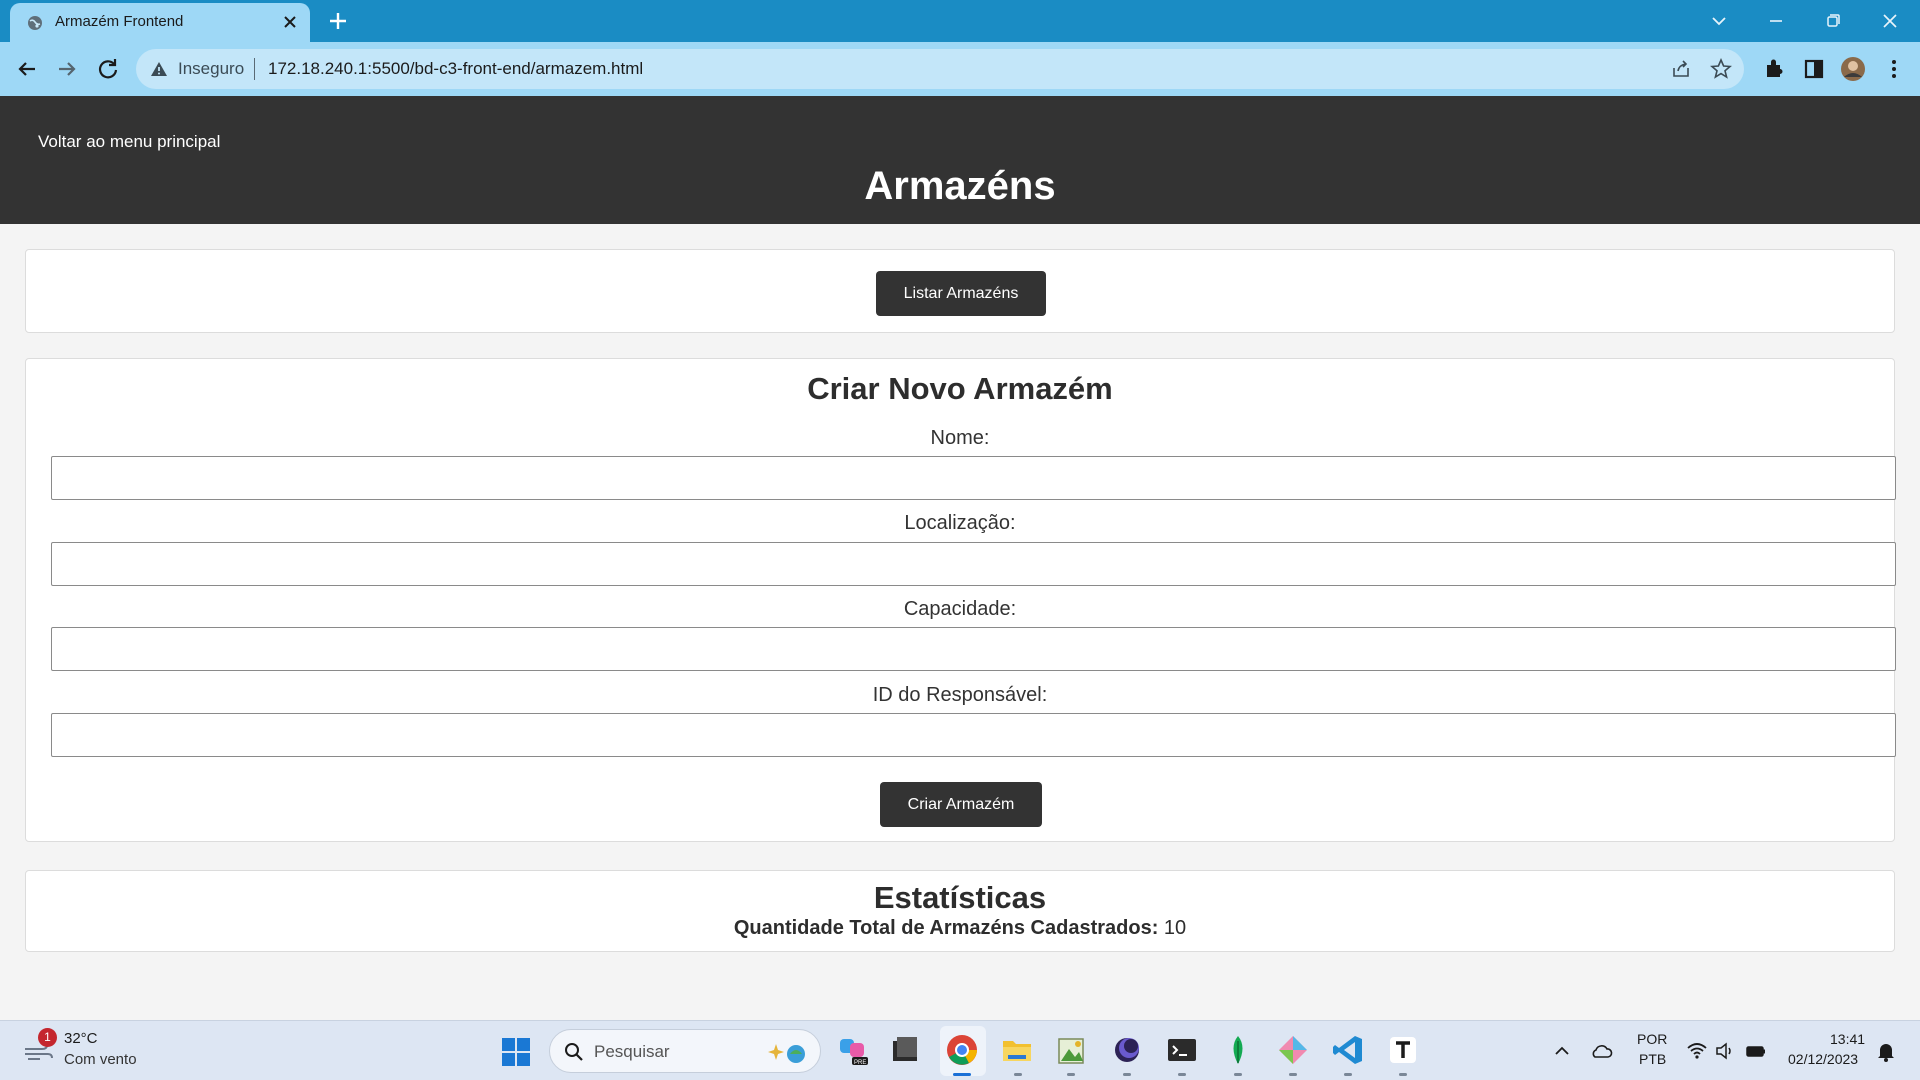  I want to click on chevron-up-icon, so click(1562, 1051).